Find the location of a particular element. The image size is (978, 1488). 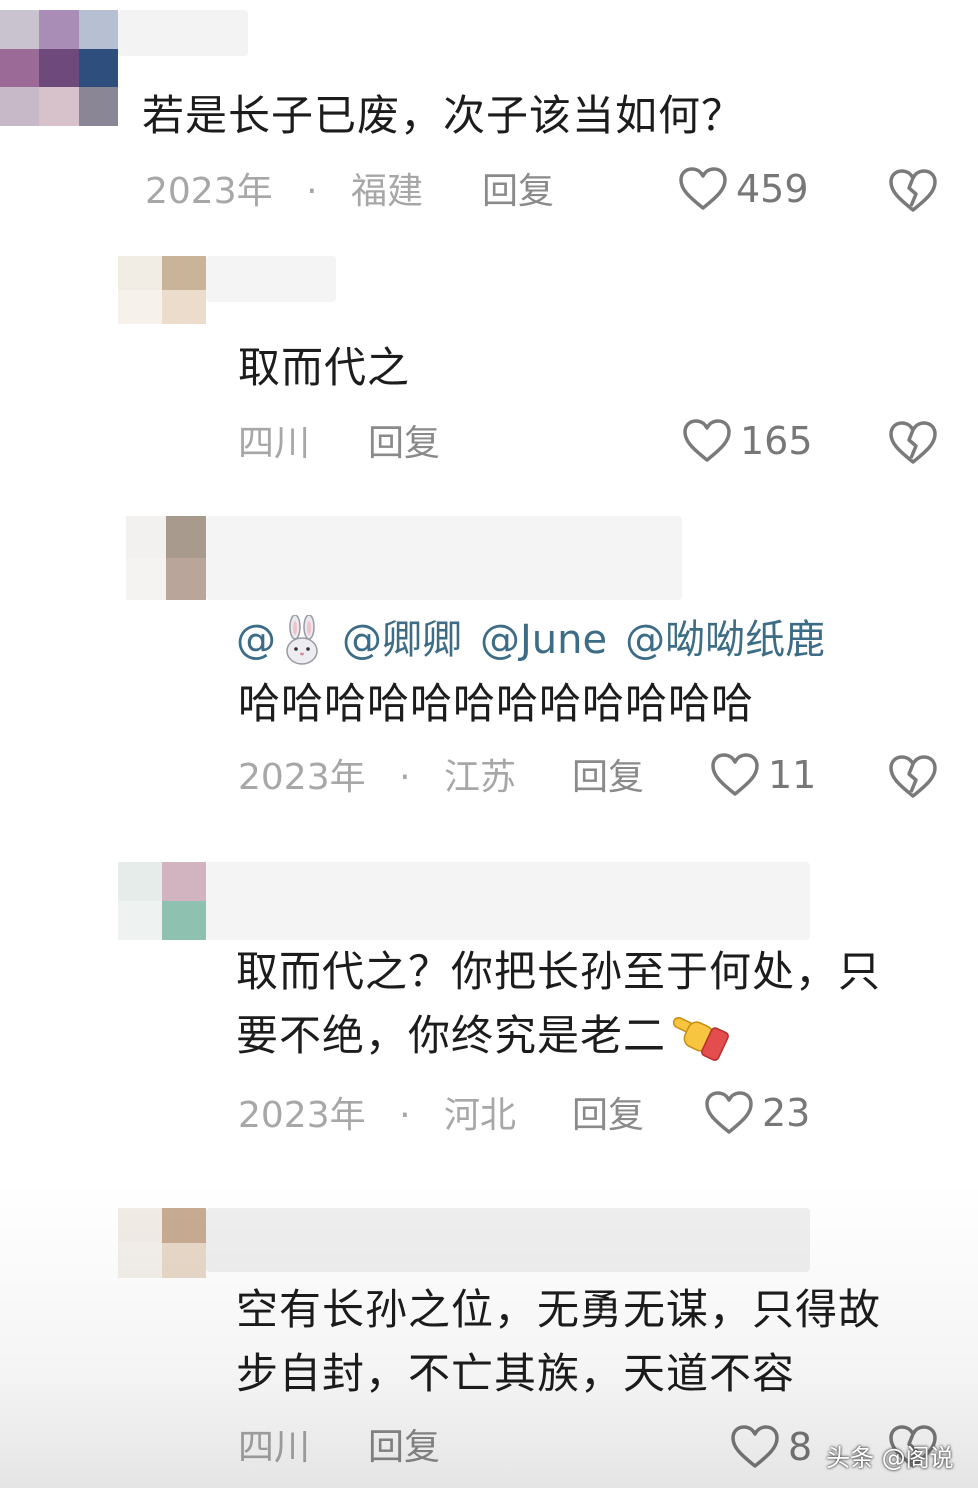

like-button: 8 is located at coordinates (771, 1447).